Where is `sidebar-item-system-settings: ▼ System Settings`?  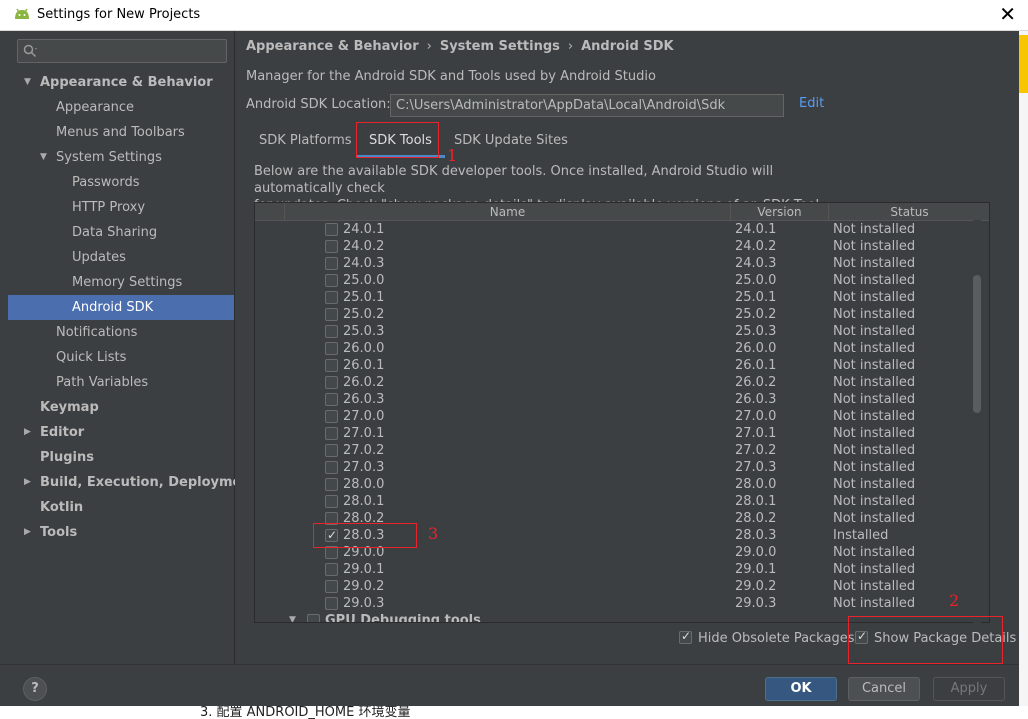
sidebar-item-system-settings: ▼ System Settings is located at coordinates (121, 157).